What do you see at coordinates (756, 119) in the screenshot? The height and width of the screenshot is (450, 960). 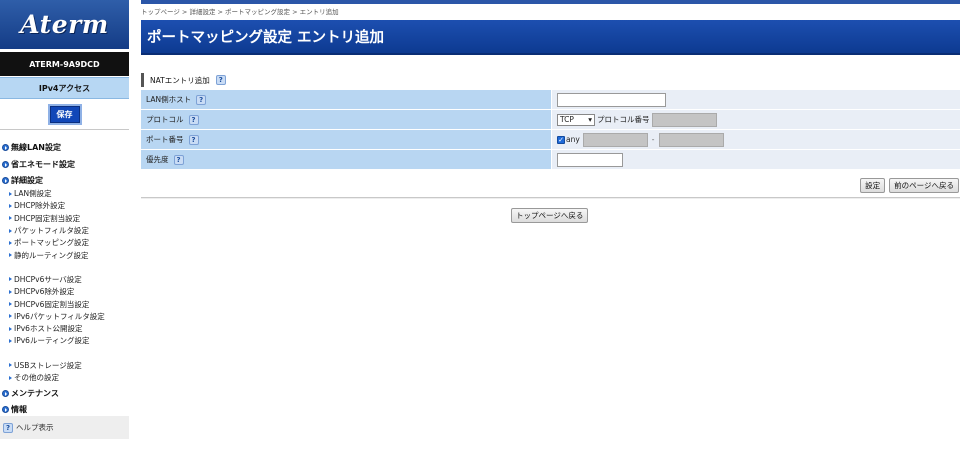 I see `row-value: TCP ▾ プロトコル番号` at bounding box center [756, 119].